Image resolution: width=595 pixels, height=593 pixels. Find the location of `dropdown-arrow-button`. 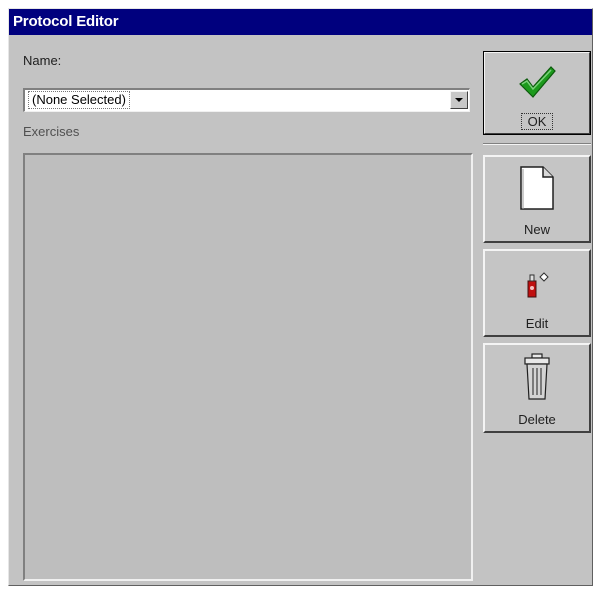

dropdown-arrow-button is located at coordinates (459, 100).